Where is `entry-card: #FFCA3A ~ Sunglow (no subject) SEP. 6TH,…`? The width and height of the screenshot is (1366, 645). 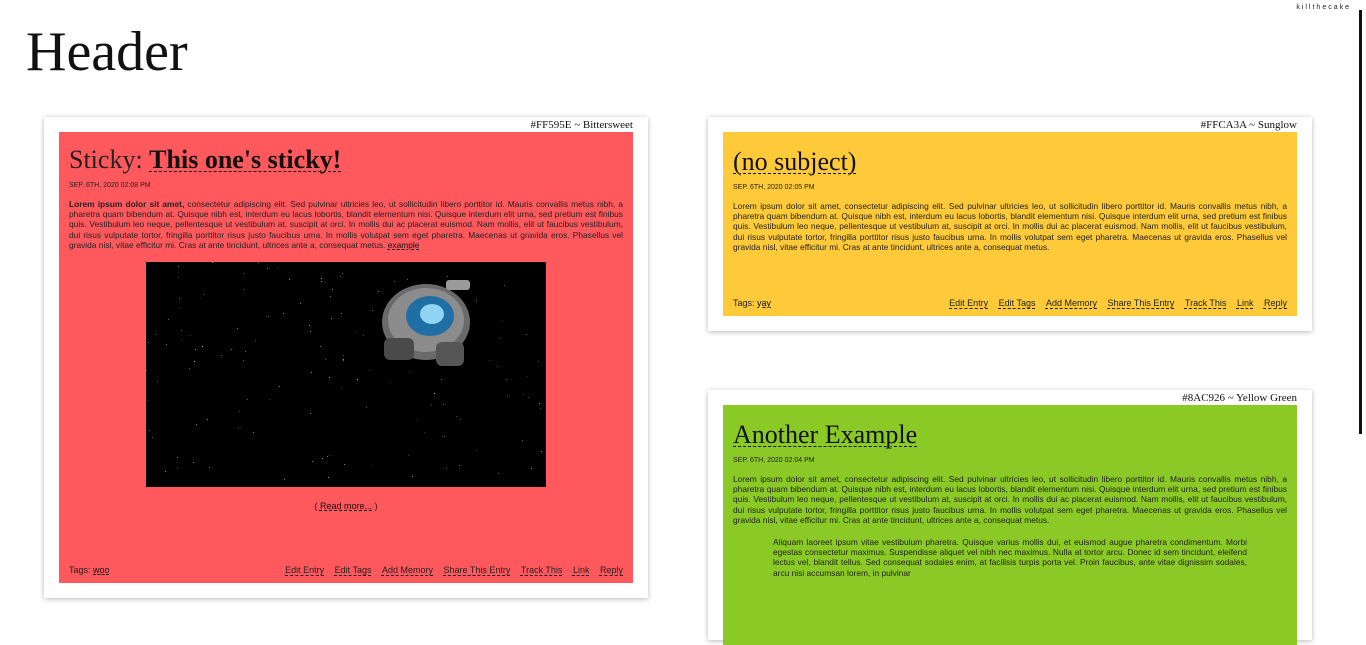 entry-card: #FFCA3A ~ Sunglow (no subject) SEP. 6TH,… is located at coordinates (1010, 224).